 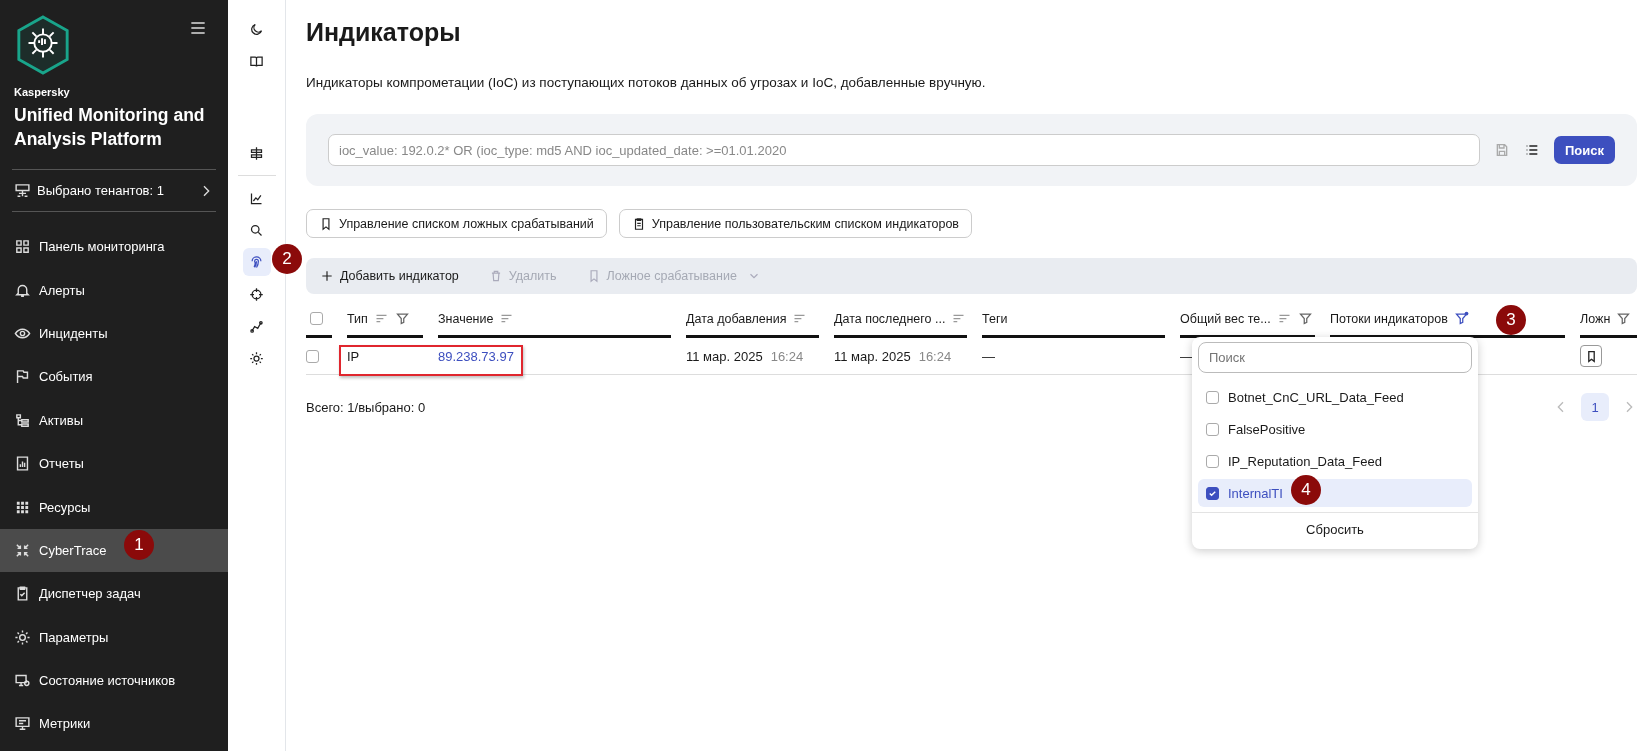 What do you see at coordinates (1511, 320) in the screenshot?
I see `callout-badge: 3` at bounding box center [1511, 320].